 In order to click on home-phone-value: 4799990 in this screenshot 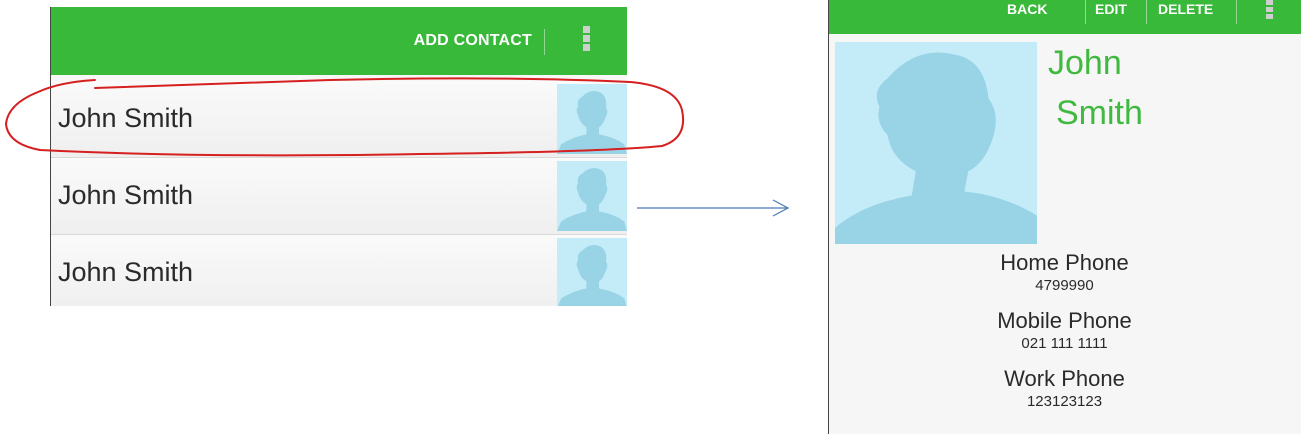, I will do `click(1064, 285)`.